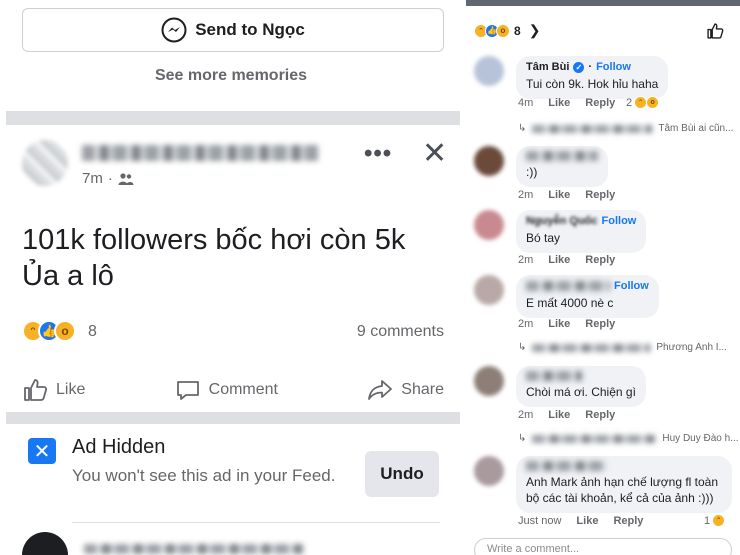  I want to click on comment-bubble: Nguyễn Quốc Follow Bó tay, so click(581, 231).